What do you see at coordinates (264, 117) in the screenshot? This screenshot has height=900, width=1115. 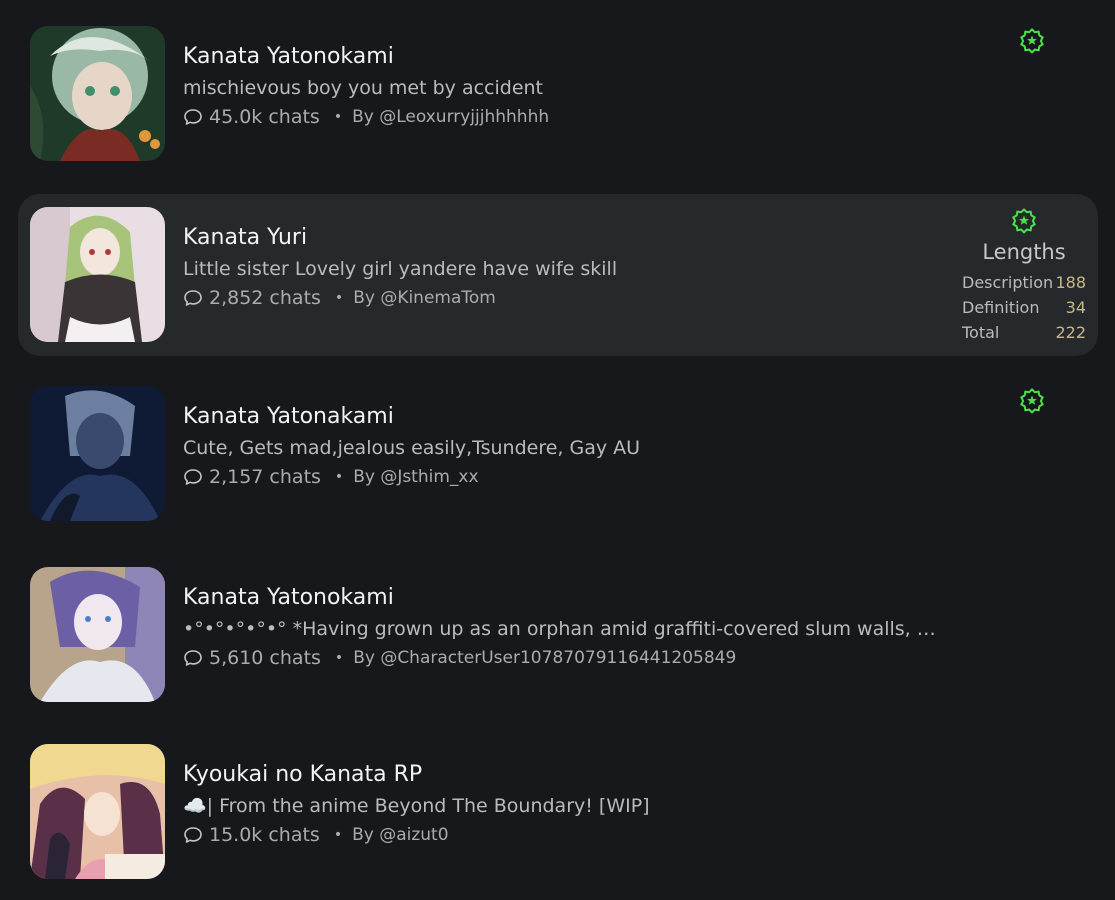 I see `chat-count: 45.0k chats` at bounding box center [264, 117].